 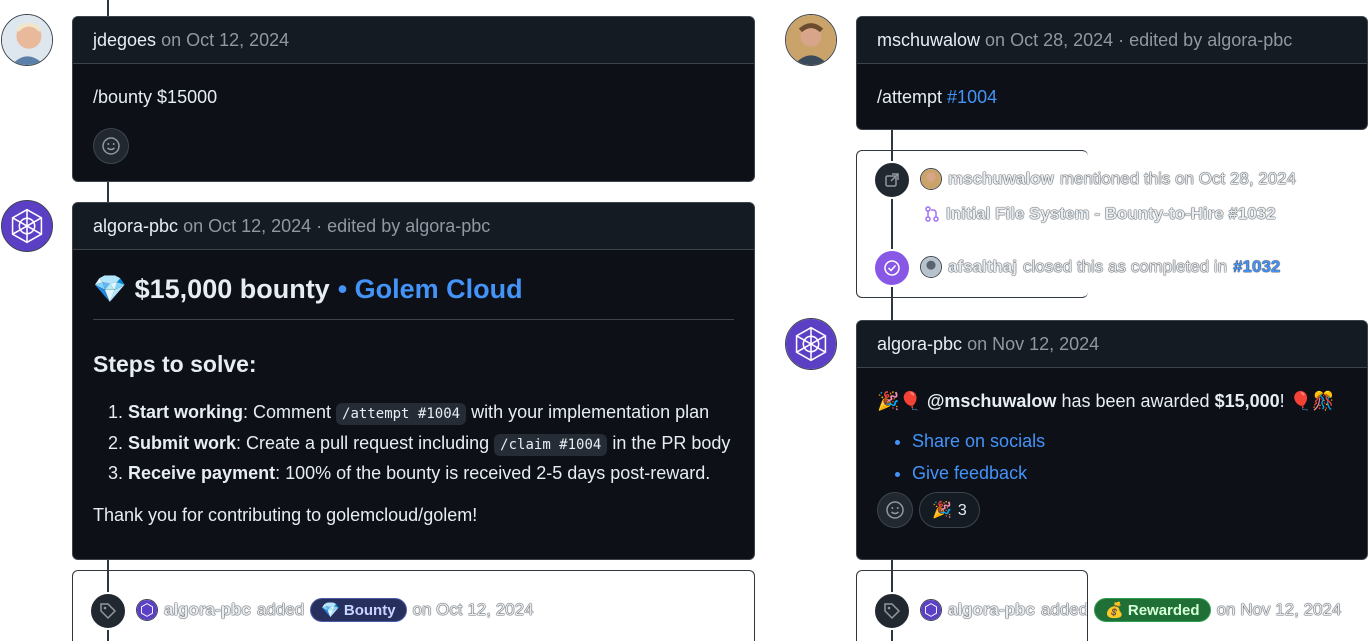 I want to click on event-text: closed this as completed in, so click(x=1125, y=266).